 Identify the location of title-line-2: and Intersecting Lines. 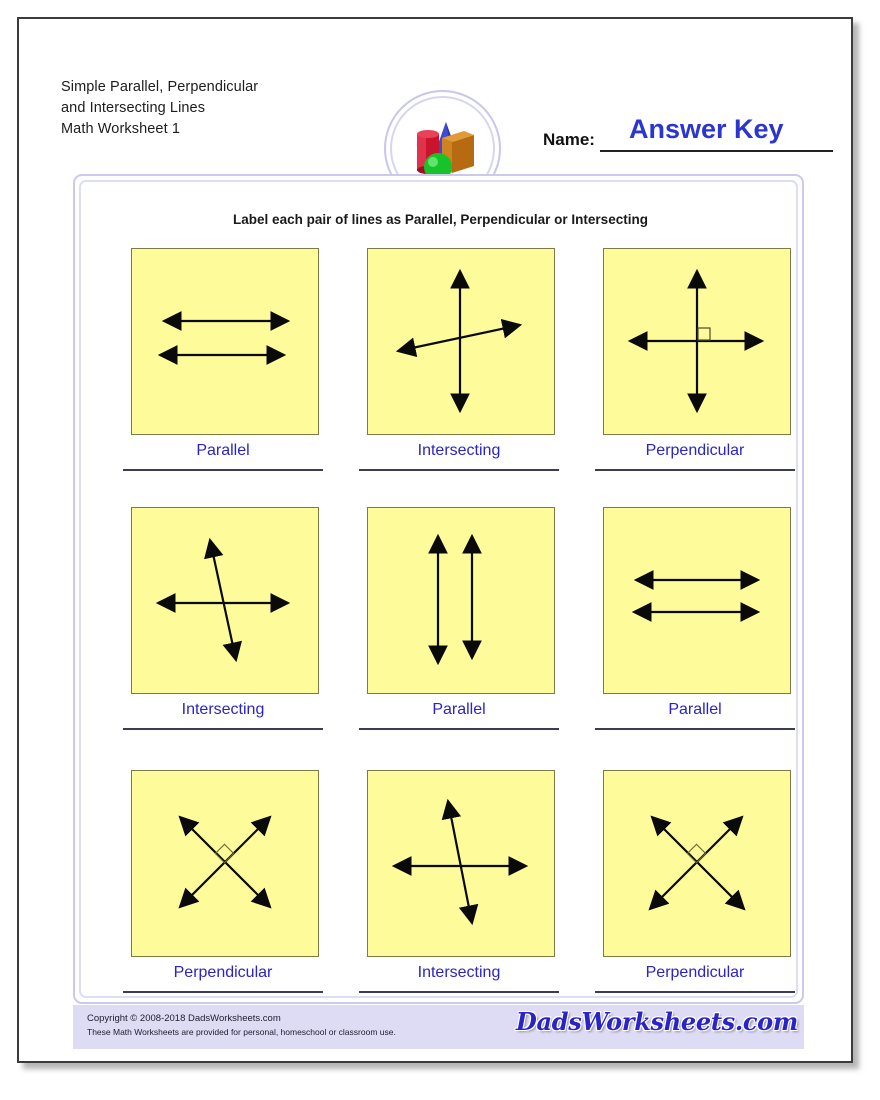
(133, 108).